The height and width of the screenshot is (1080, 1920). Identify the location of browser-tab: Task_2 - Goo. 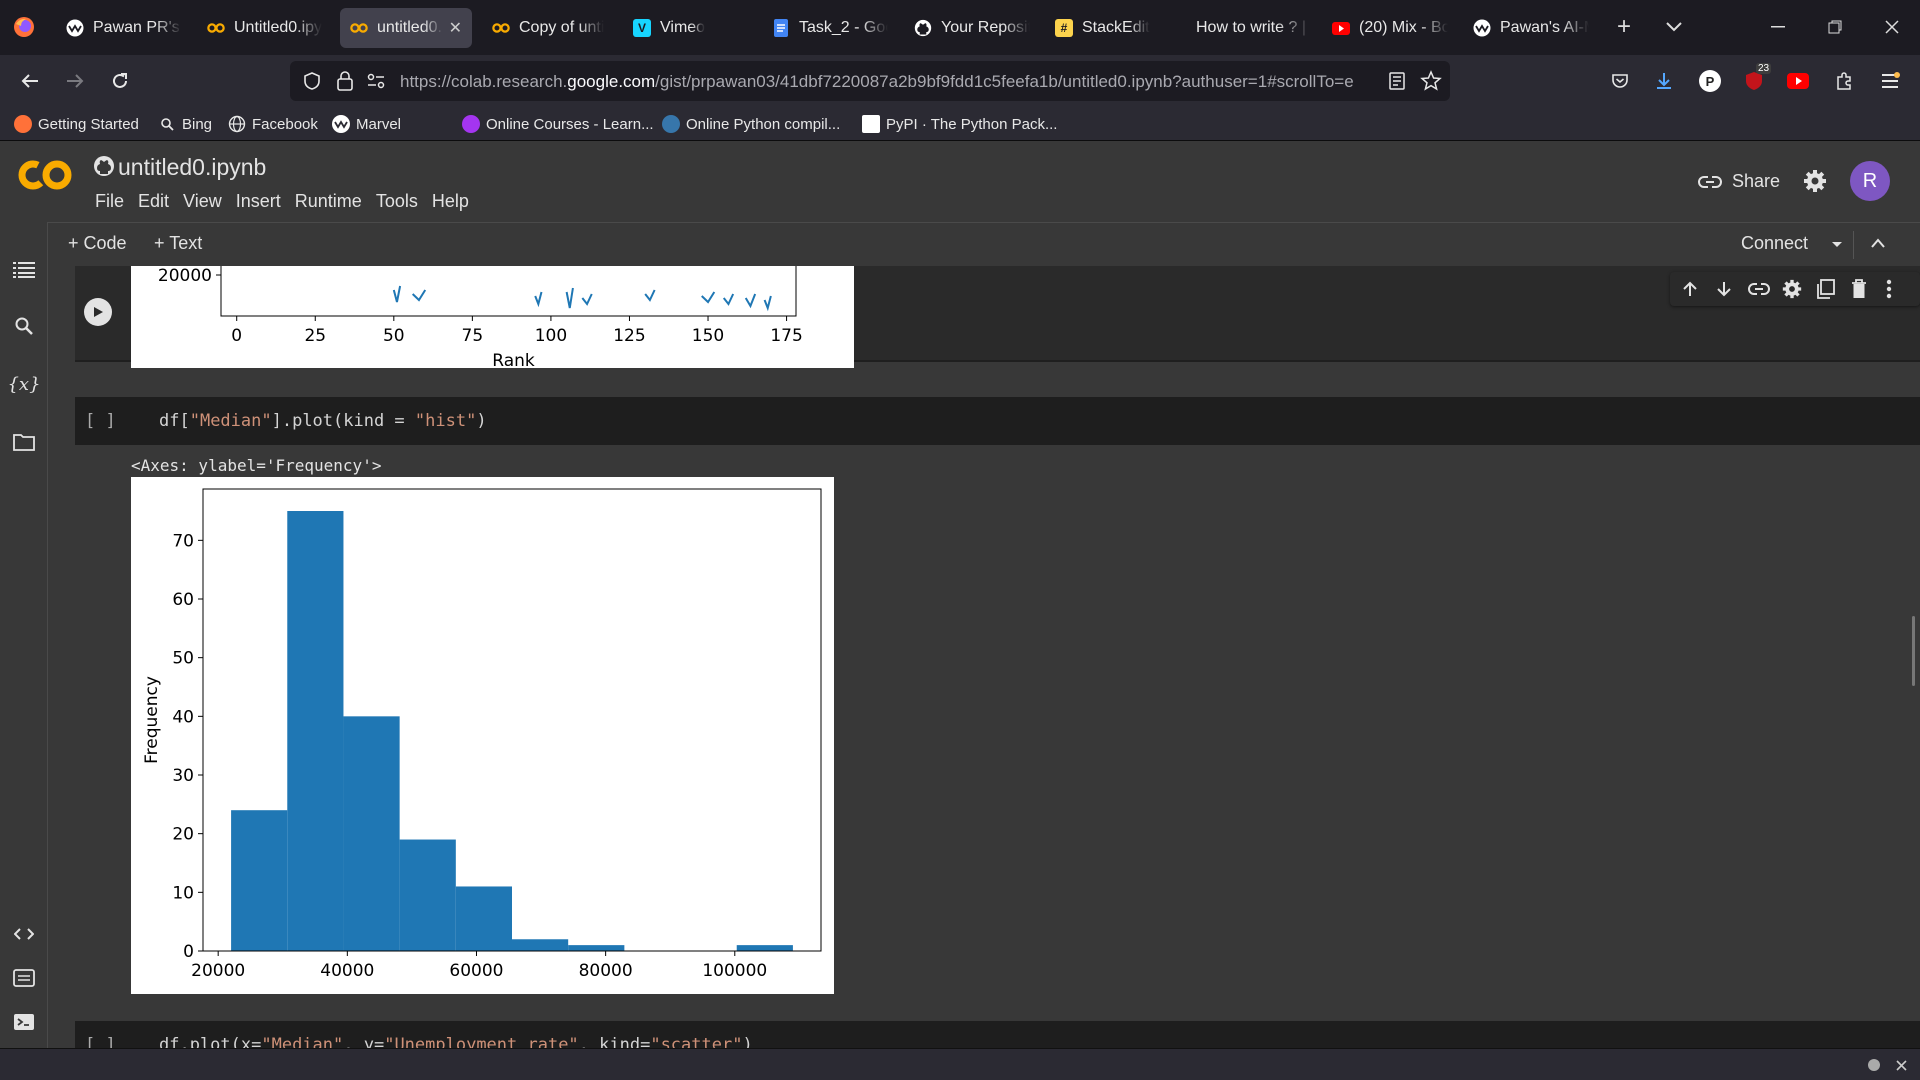
(830, 28).